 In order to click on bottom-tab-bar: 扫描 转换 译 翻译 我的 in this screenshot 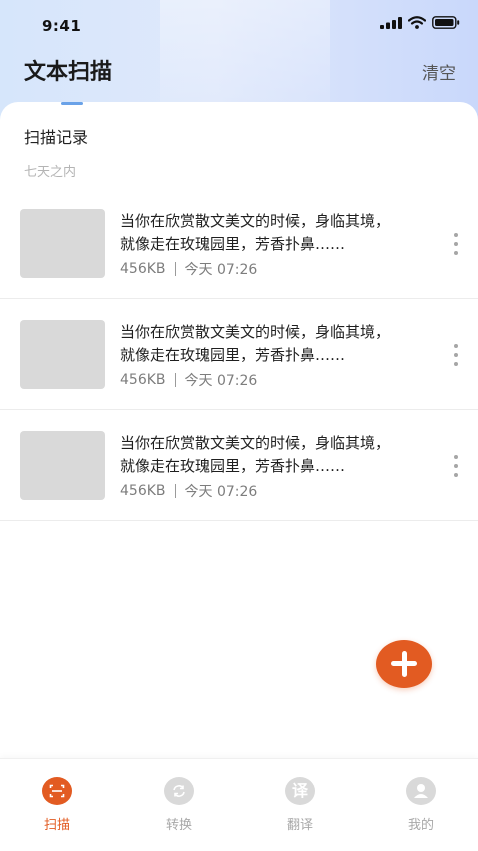, I will do `click(239, 804)`.